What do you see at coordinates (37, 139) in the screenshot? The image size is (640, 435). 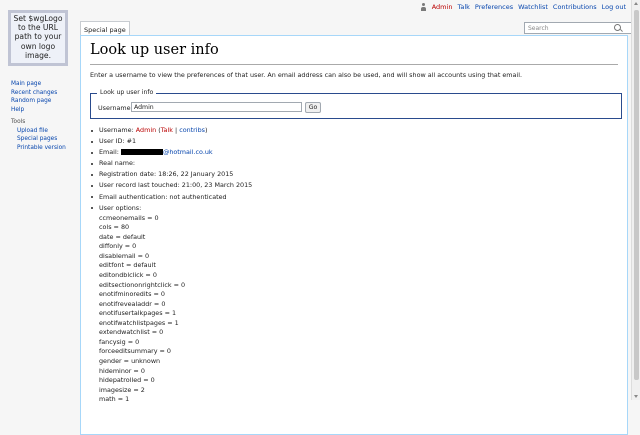 I see `sidebar-item-special-pages: Special pages` at bounding box center [37, 139].